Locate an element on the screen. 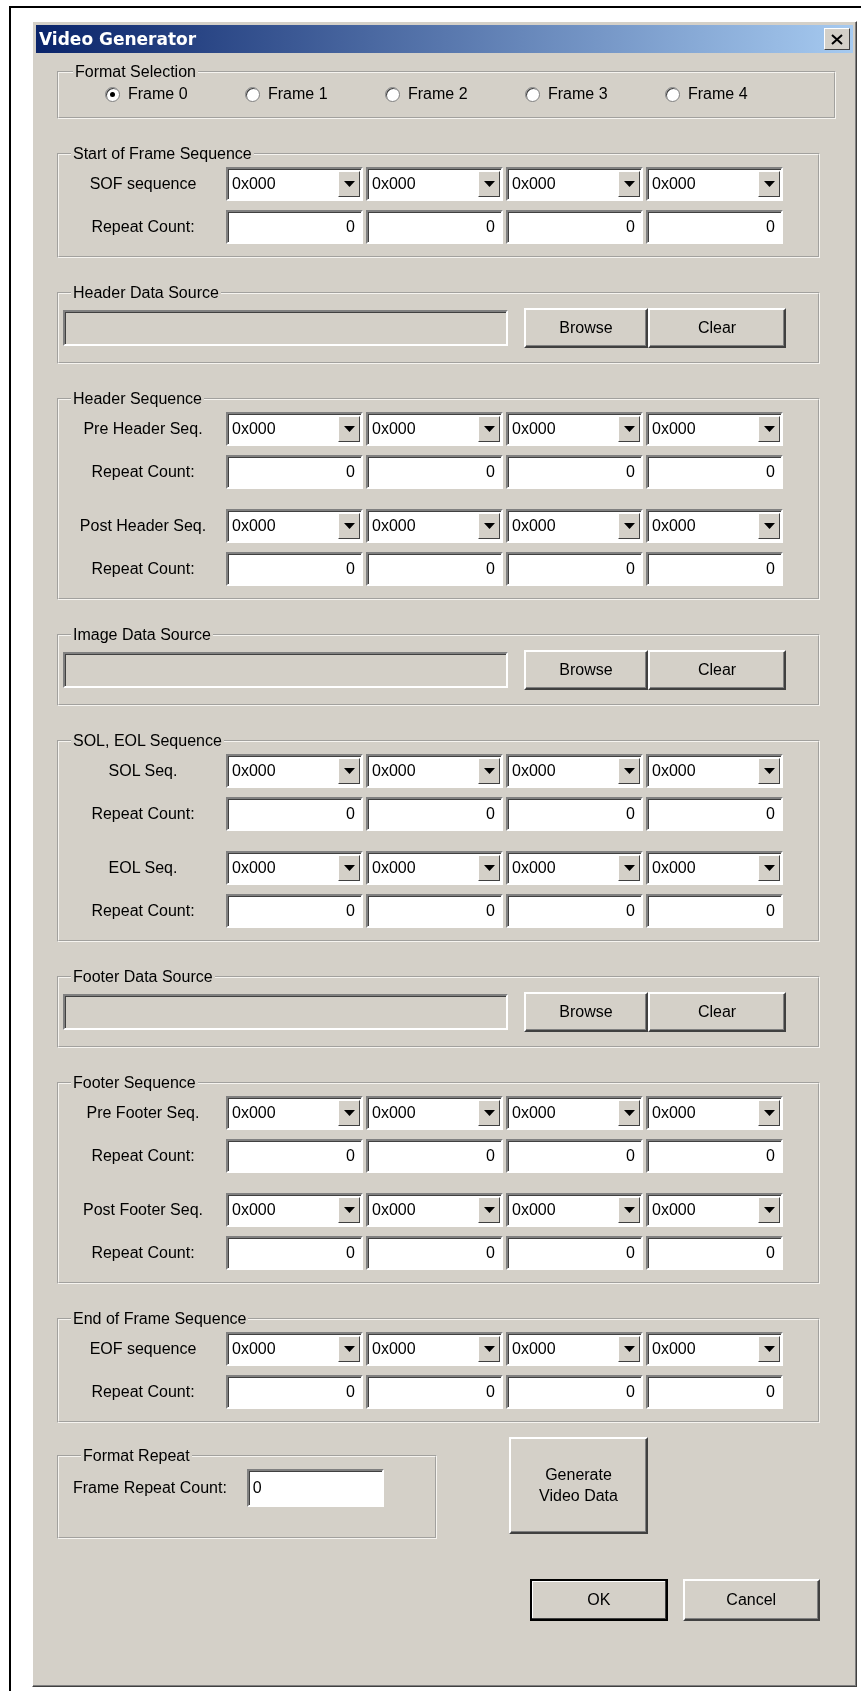  generate-button: Generate Video Data is located at coordinates (578, 1485).